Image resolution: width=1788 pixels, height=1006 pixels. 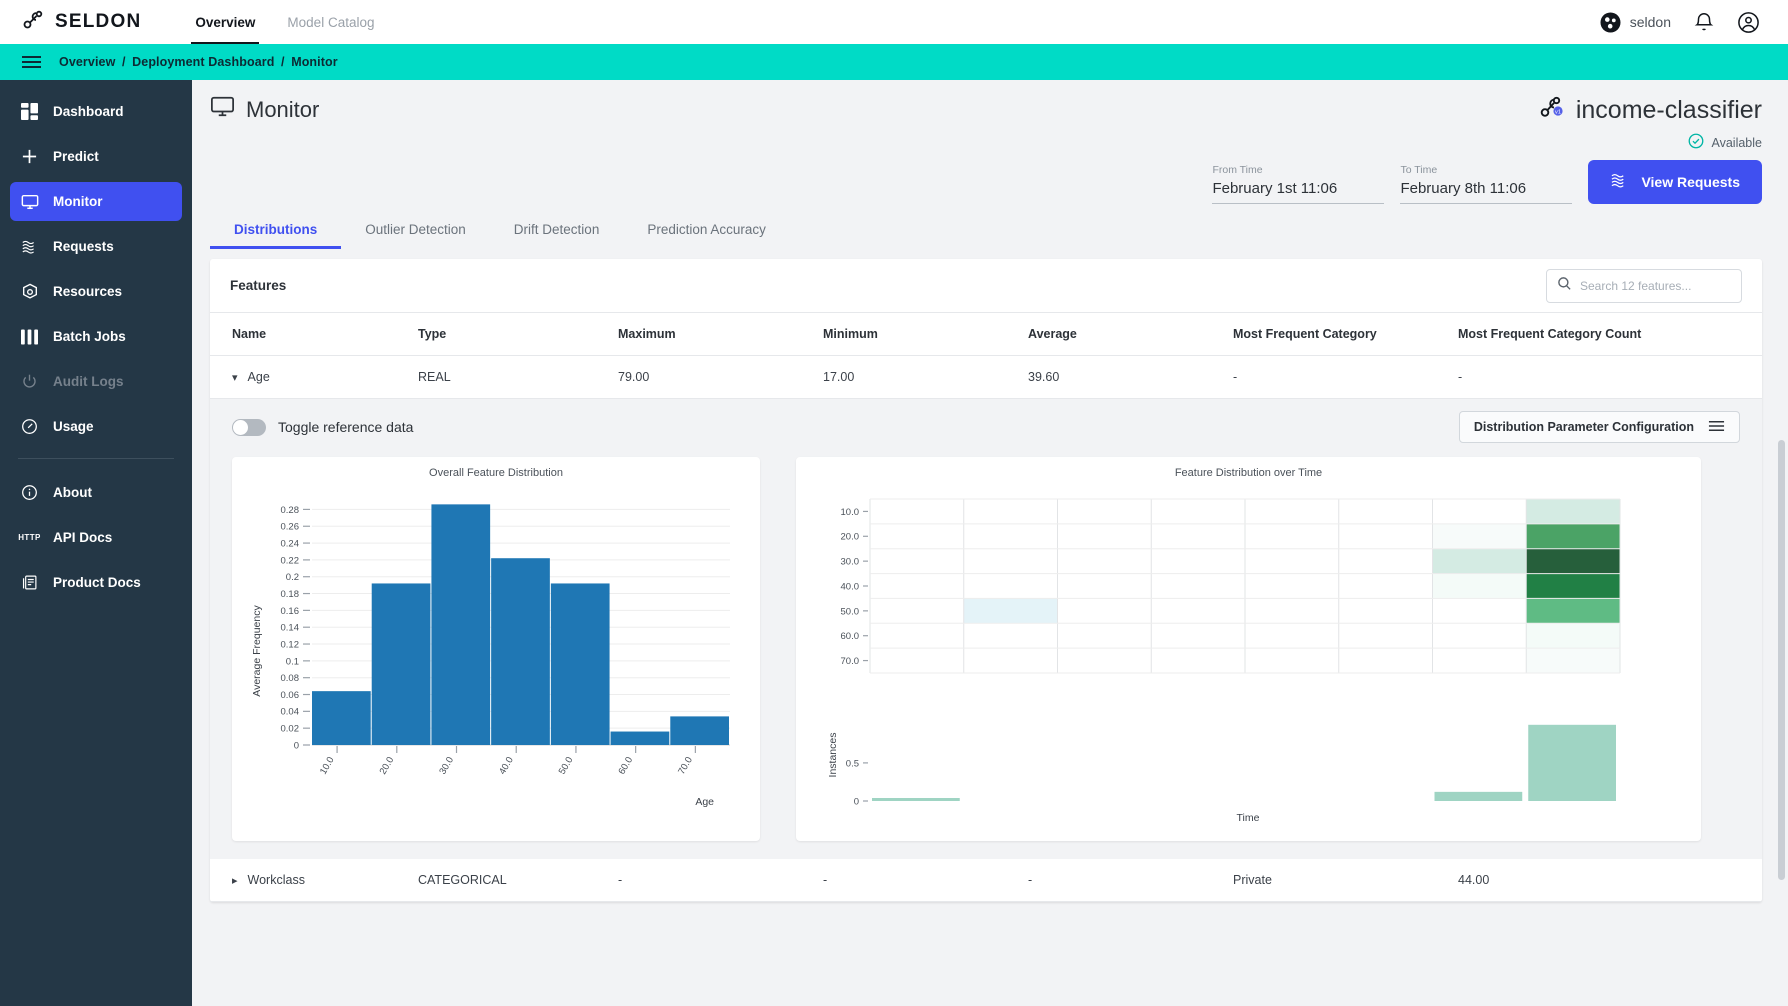 I want to click on row-name-cell: ▾ Age, so click(x=317, y=377).